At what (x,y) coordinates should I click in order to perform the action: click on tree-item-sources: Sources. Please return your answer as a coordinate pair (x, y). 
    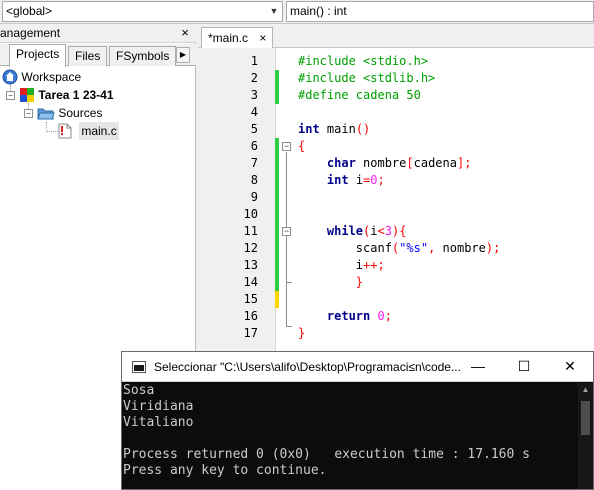
    Looking at the image, I should click on (69, 113).